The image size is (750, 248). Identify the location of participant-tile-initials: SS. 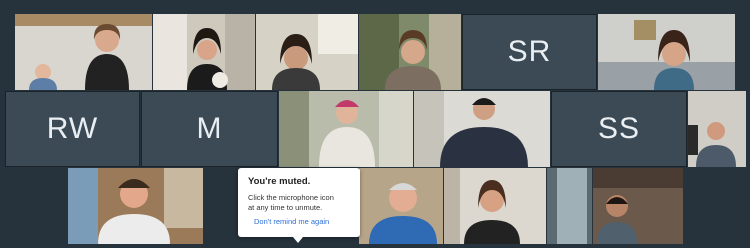
(619, 129).